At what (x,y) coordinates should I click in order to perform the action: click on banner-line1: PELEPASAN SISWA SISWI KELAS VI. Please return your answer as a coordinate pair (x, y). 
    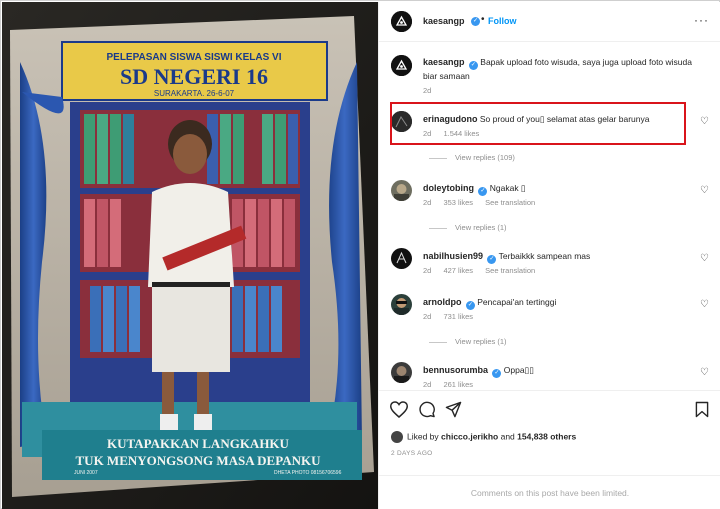
    Looking at the image, I should click on (193, 57).